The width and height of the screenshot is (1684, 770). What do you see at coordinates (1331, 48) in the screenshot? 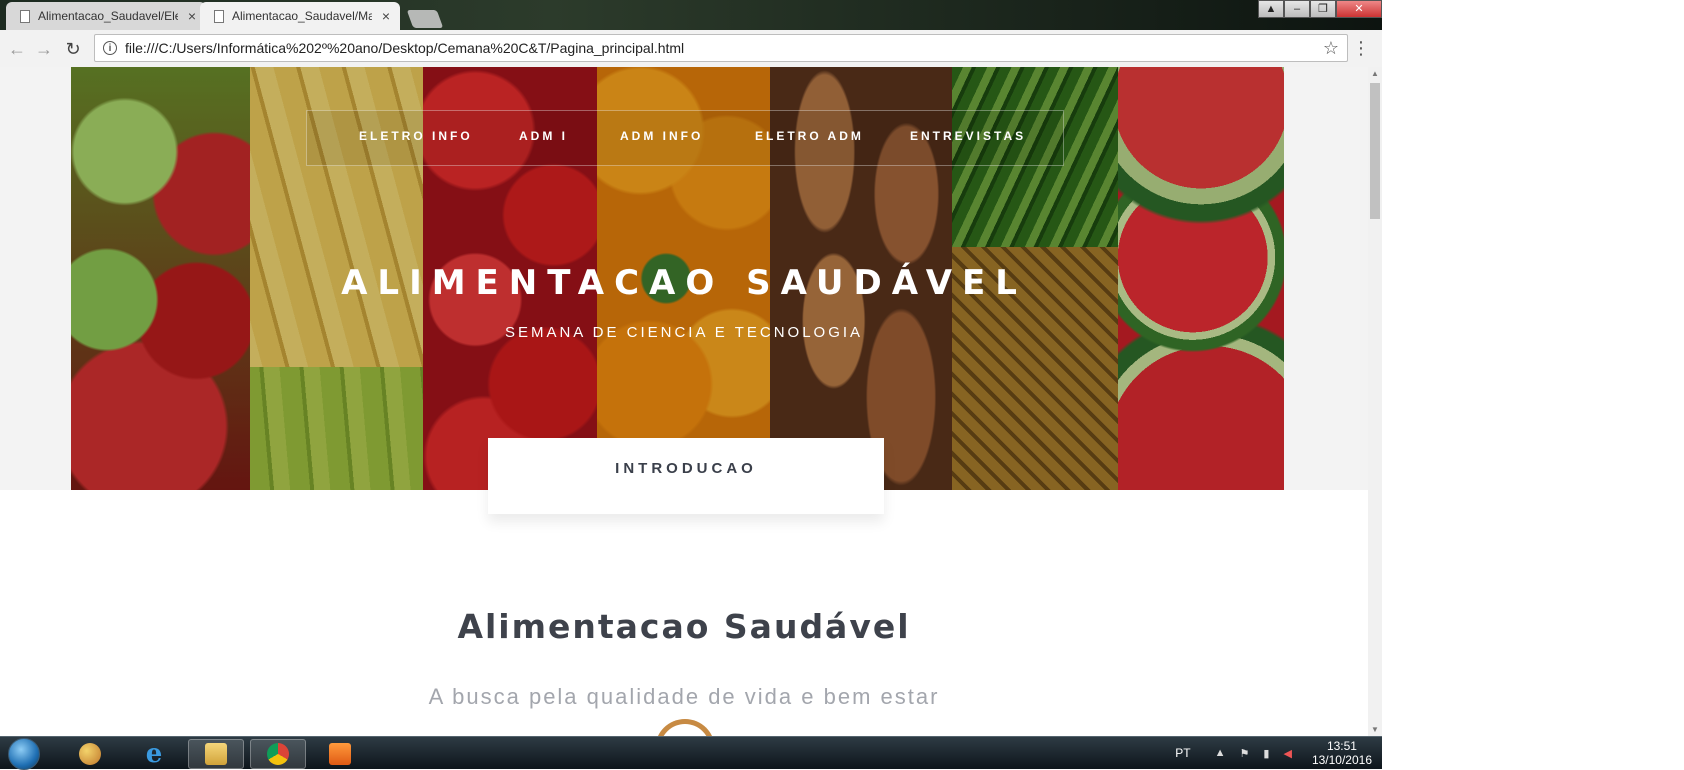
I see `bookmark-star-icon: ☆` at bounding box center [1331, 48].